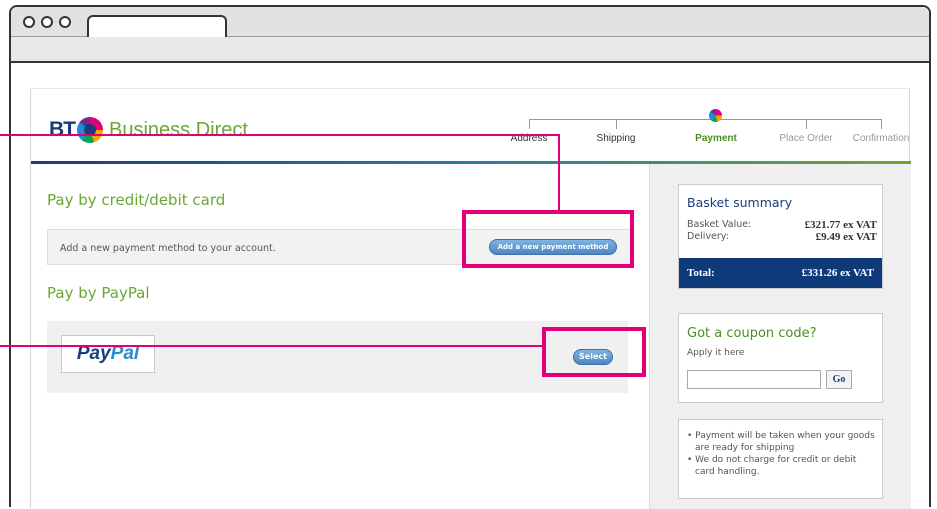  Describe the element at coordinates (840, 225) in the screenshot. I see `basket-value-amount: £321.77 ex VAT` at that location.